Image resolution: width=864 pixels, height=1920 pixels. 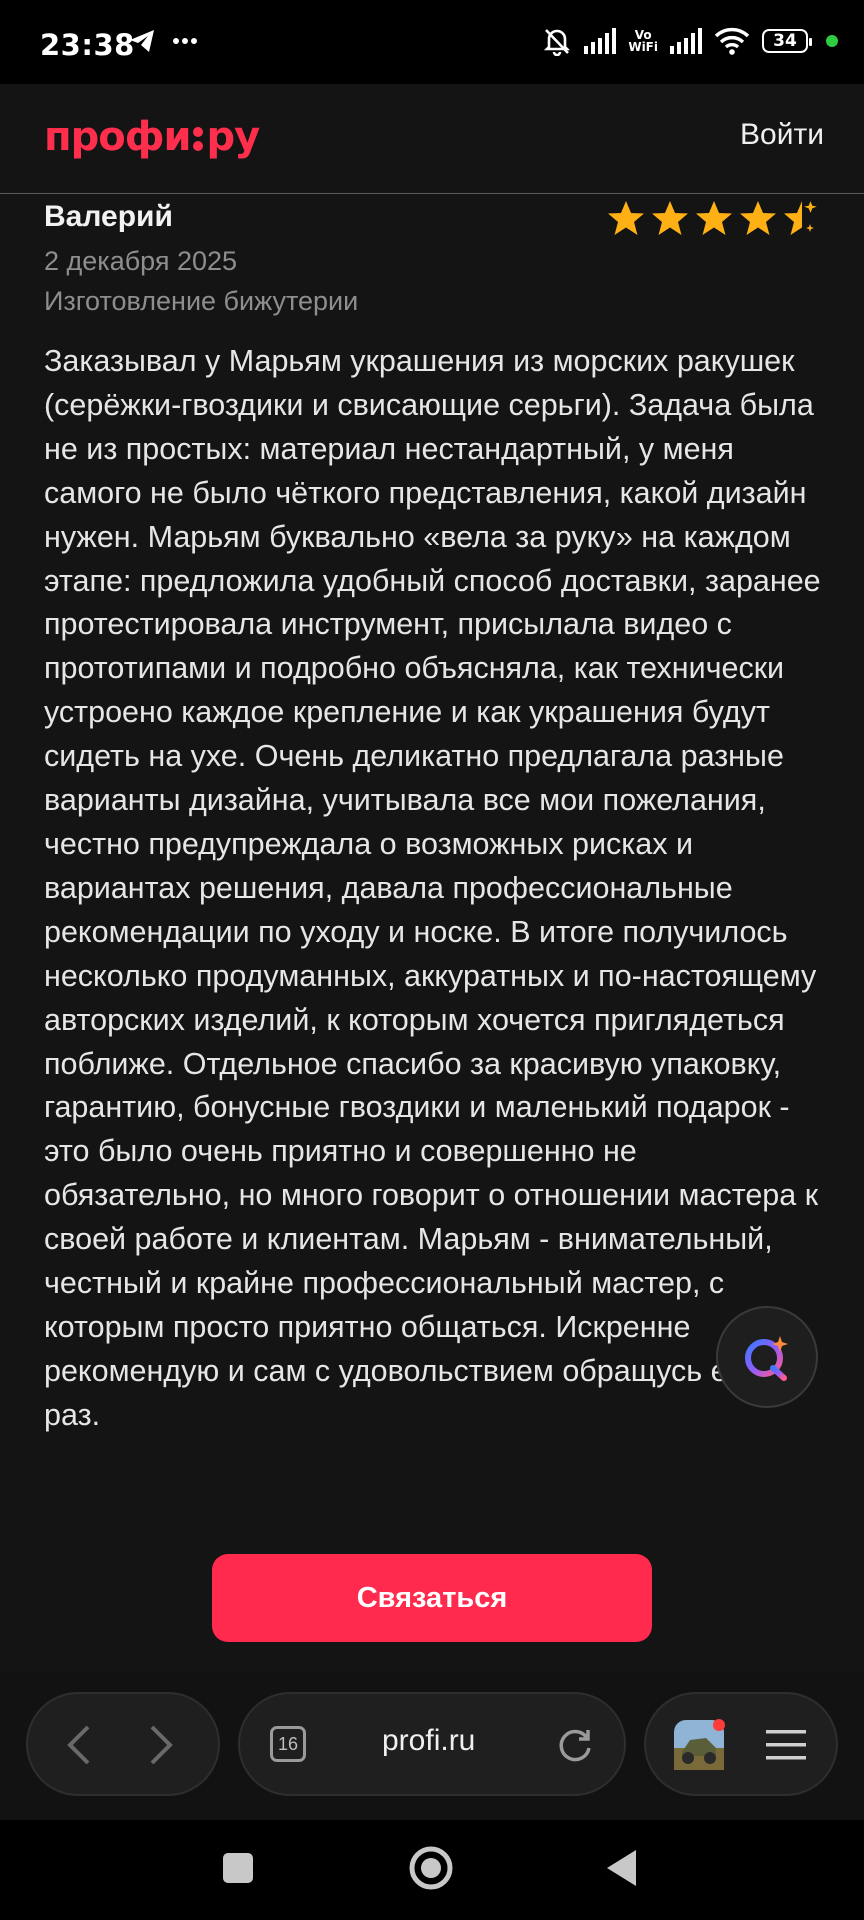 I want to click on nav-pill, so click(x=123, y=1744).